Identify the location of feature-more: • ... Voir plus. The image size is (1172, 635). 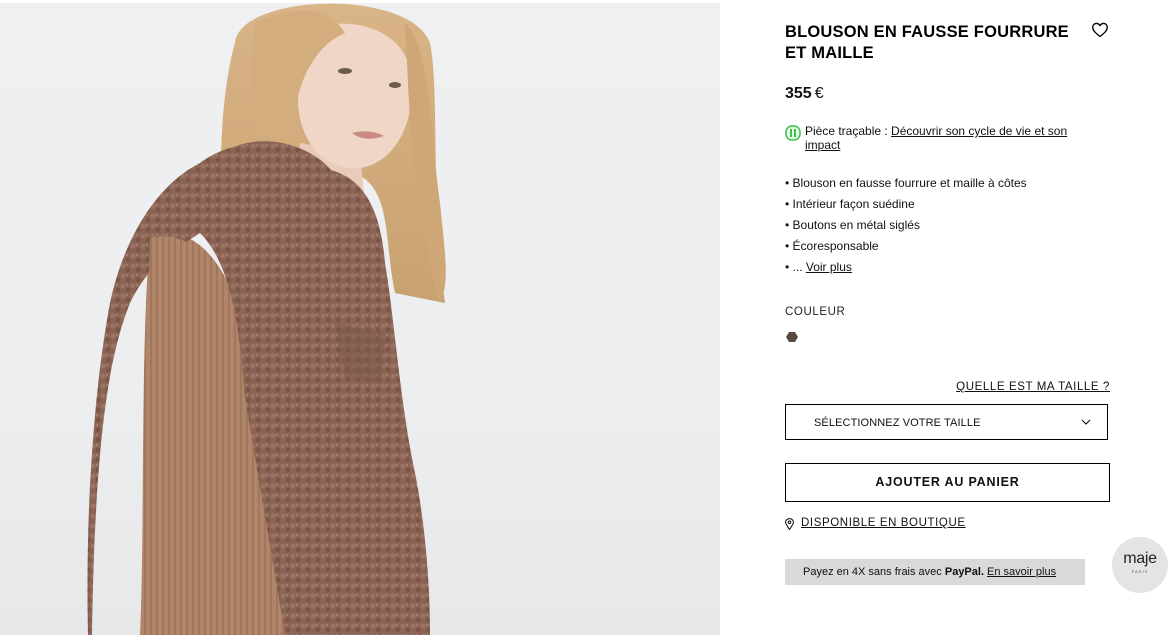
(906, 269).